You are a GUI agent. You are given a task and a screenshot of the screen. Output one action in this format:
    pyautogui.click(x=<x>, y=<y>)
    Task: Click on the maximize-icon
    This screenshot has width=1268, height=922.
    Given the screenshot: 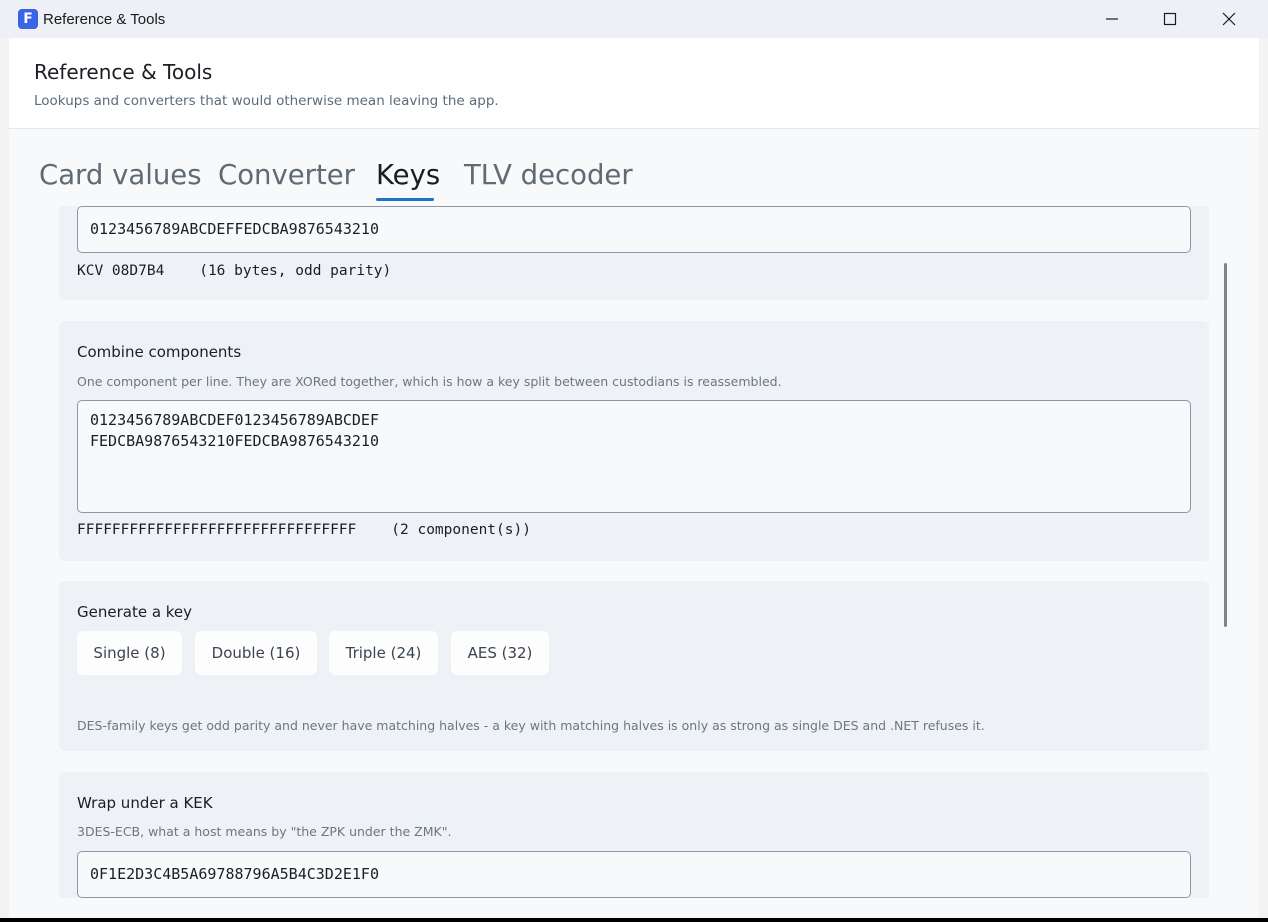 What is the action you would take?
    pyautogui.click(x=1170, y=19)
    